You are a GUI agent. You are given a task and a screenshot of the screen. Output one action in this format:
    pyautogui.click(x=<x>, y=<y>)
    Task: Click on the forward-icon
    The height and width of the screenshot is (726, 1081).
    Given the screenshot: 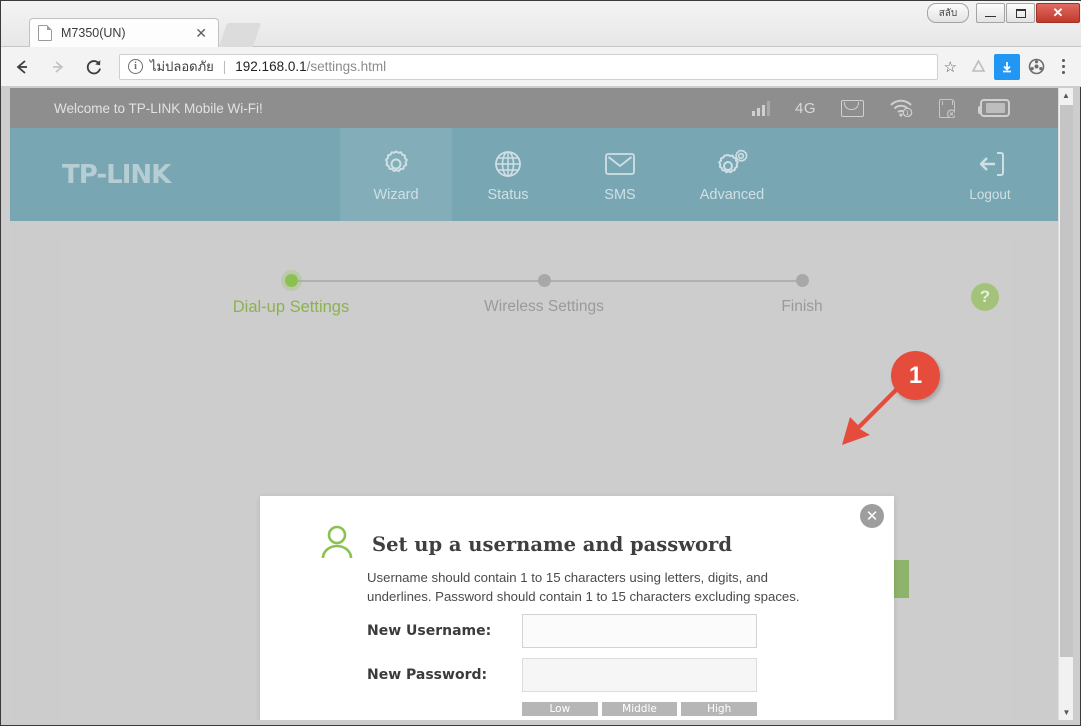 What is the action you would take?
    pyautogui.click(x=58, y=67)
    